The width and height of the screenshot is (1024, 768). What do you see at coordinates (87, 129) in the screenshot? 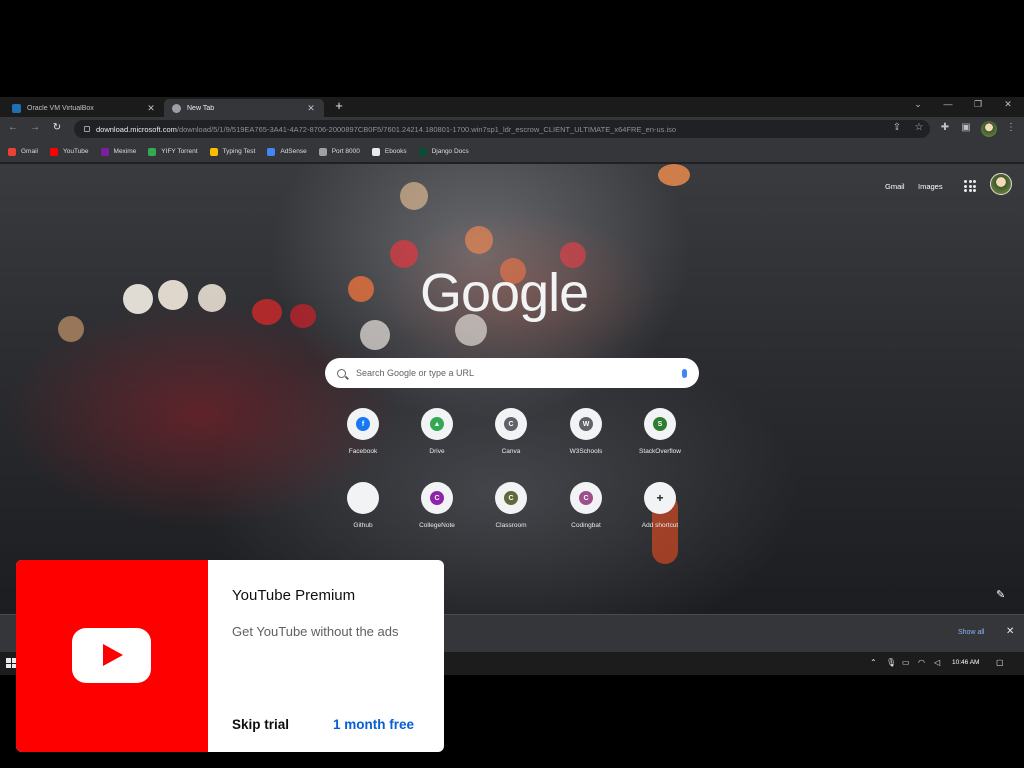
I see `lock-icon` at bounding box center [87, 129].